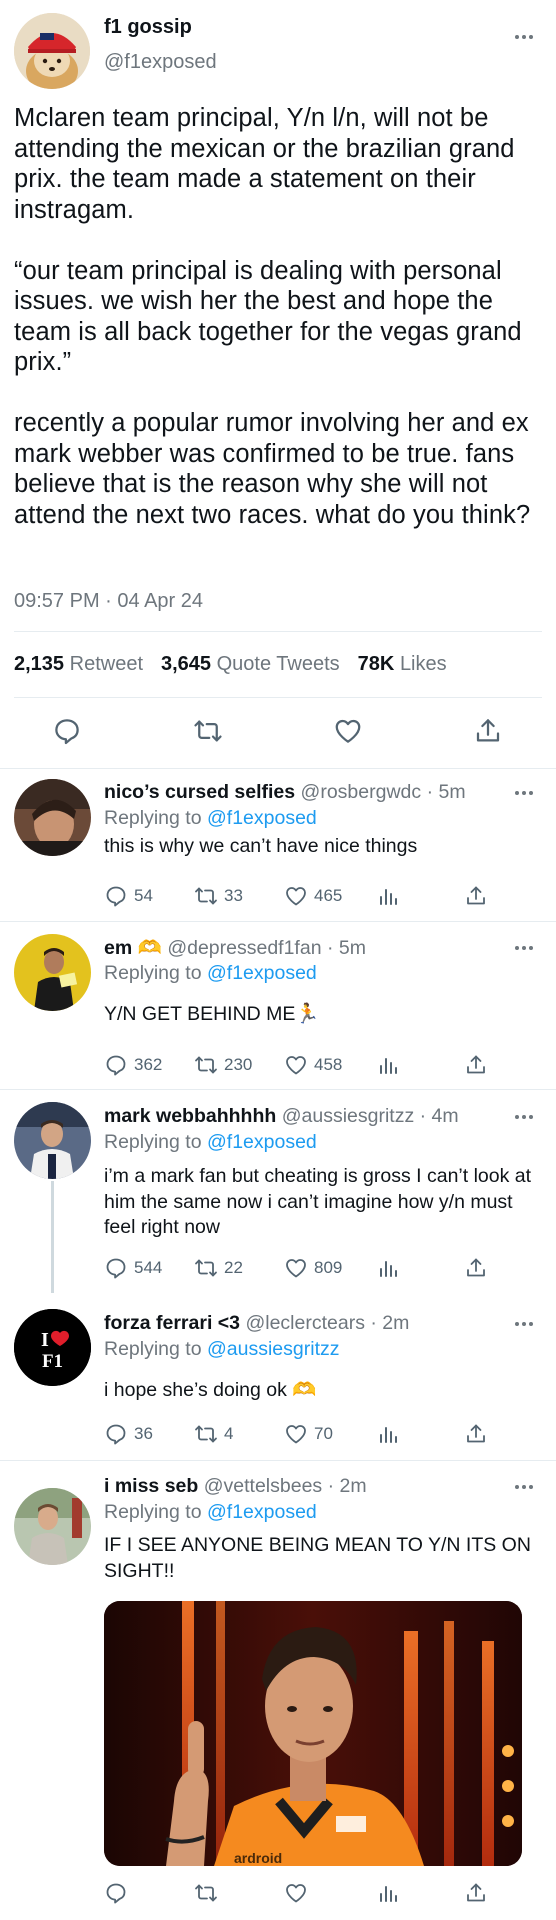 The image size is (556, 1920). Describe the element at coordinates (210, 1390) in the screenshot. I see `reply-text: i hope she’s doing ok 🫶` at that location.